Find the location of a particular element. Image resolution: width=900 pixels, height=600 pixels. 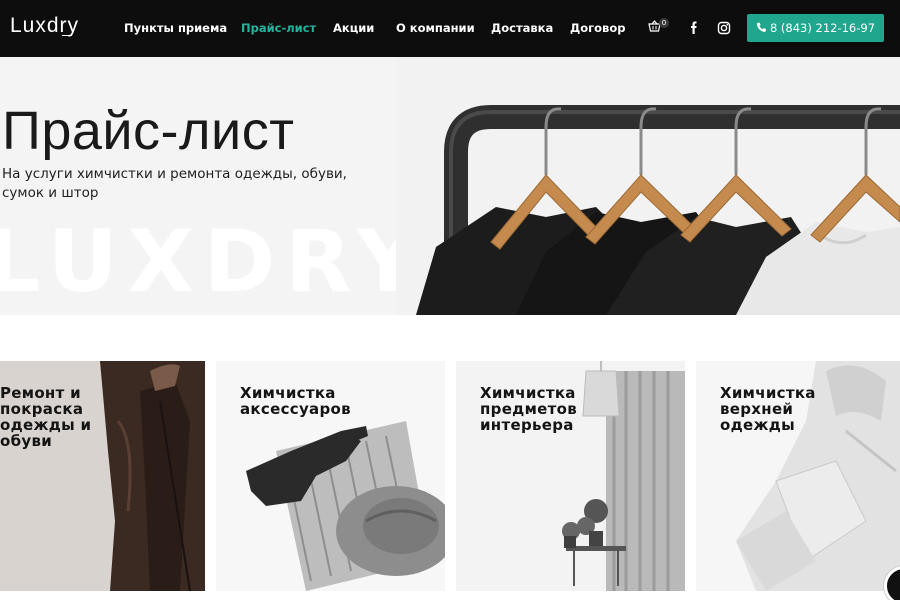

page-title: Прайс-лист is located at coordinates (148, 131).